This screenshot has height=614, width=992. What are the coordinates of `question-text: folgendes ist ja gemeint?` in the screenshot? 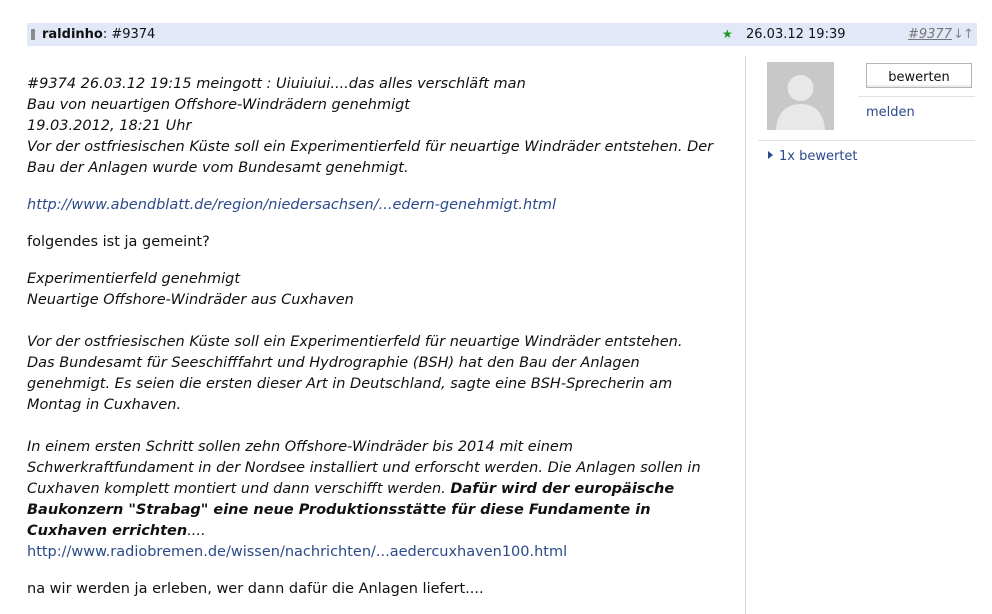 It's located at (384, 242).